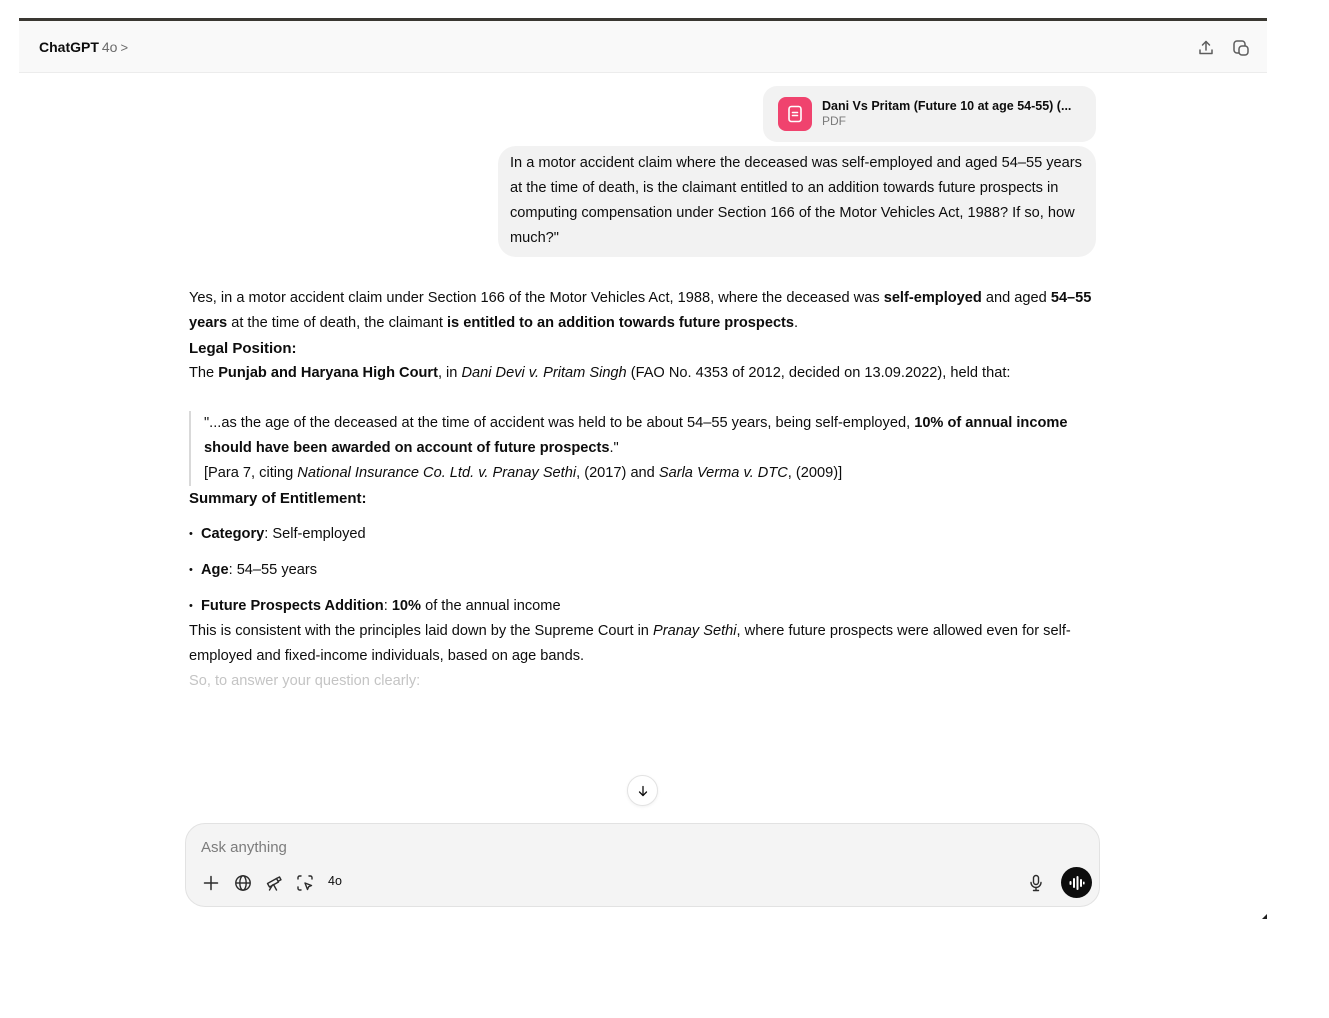 The width and height of the screenshot is (1329, 1018). I want to click on app-name: ChatGPT, so click(69, 47).